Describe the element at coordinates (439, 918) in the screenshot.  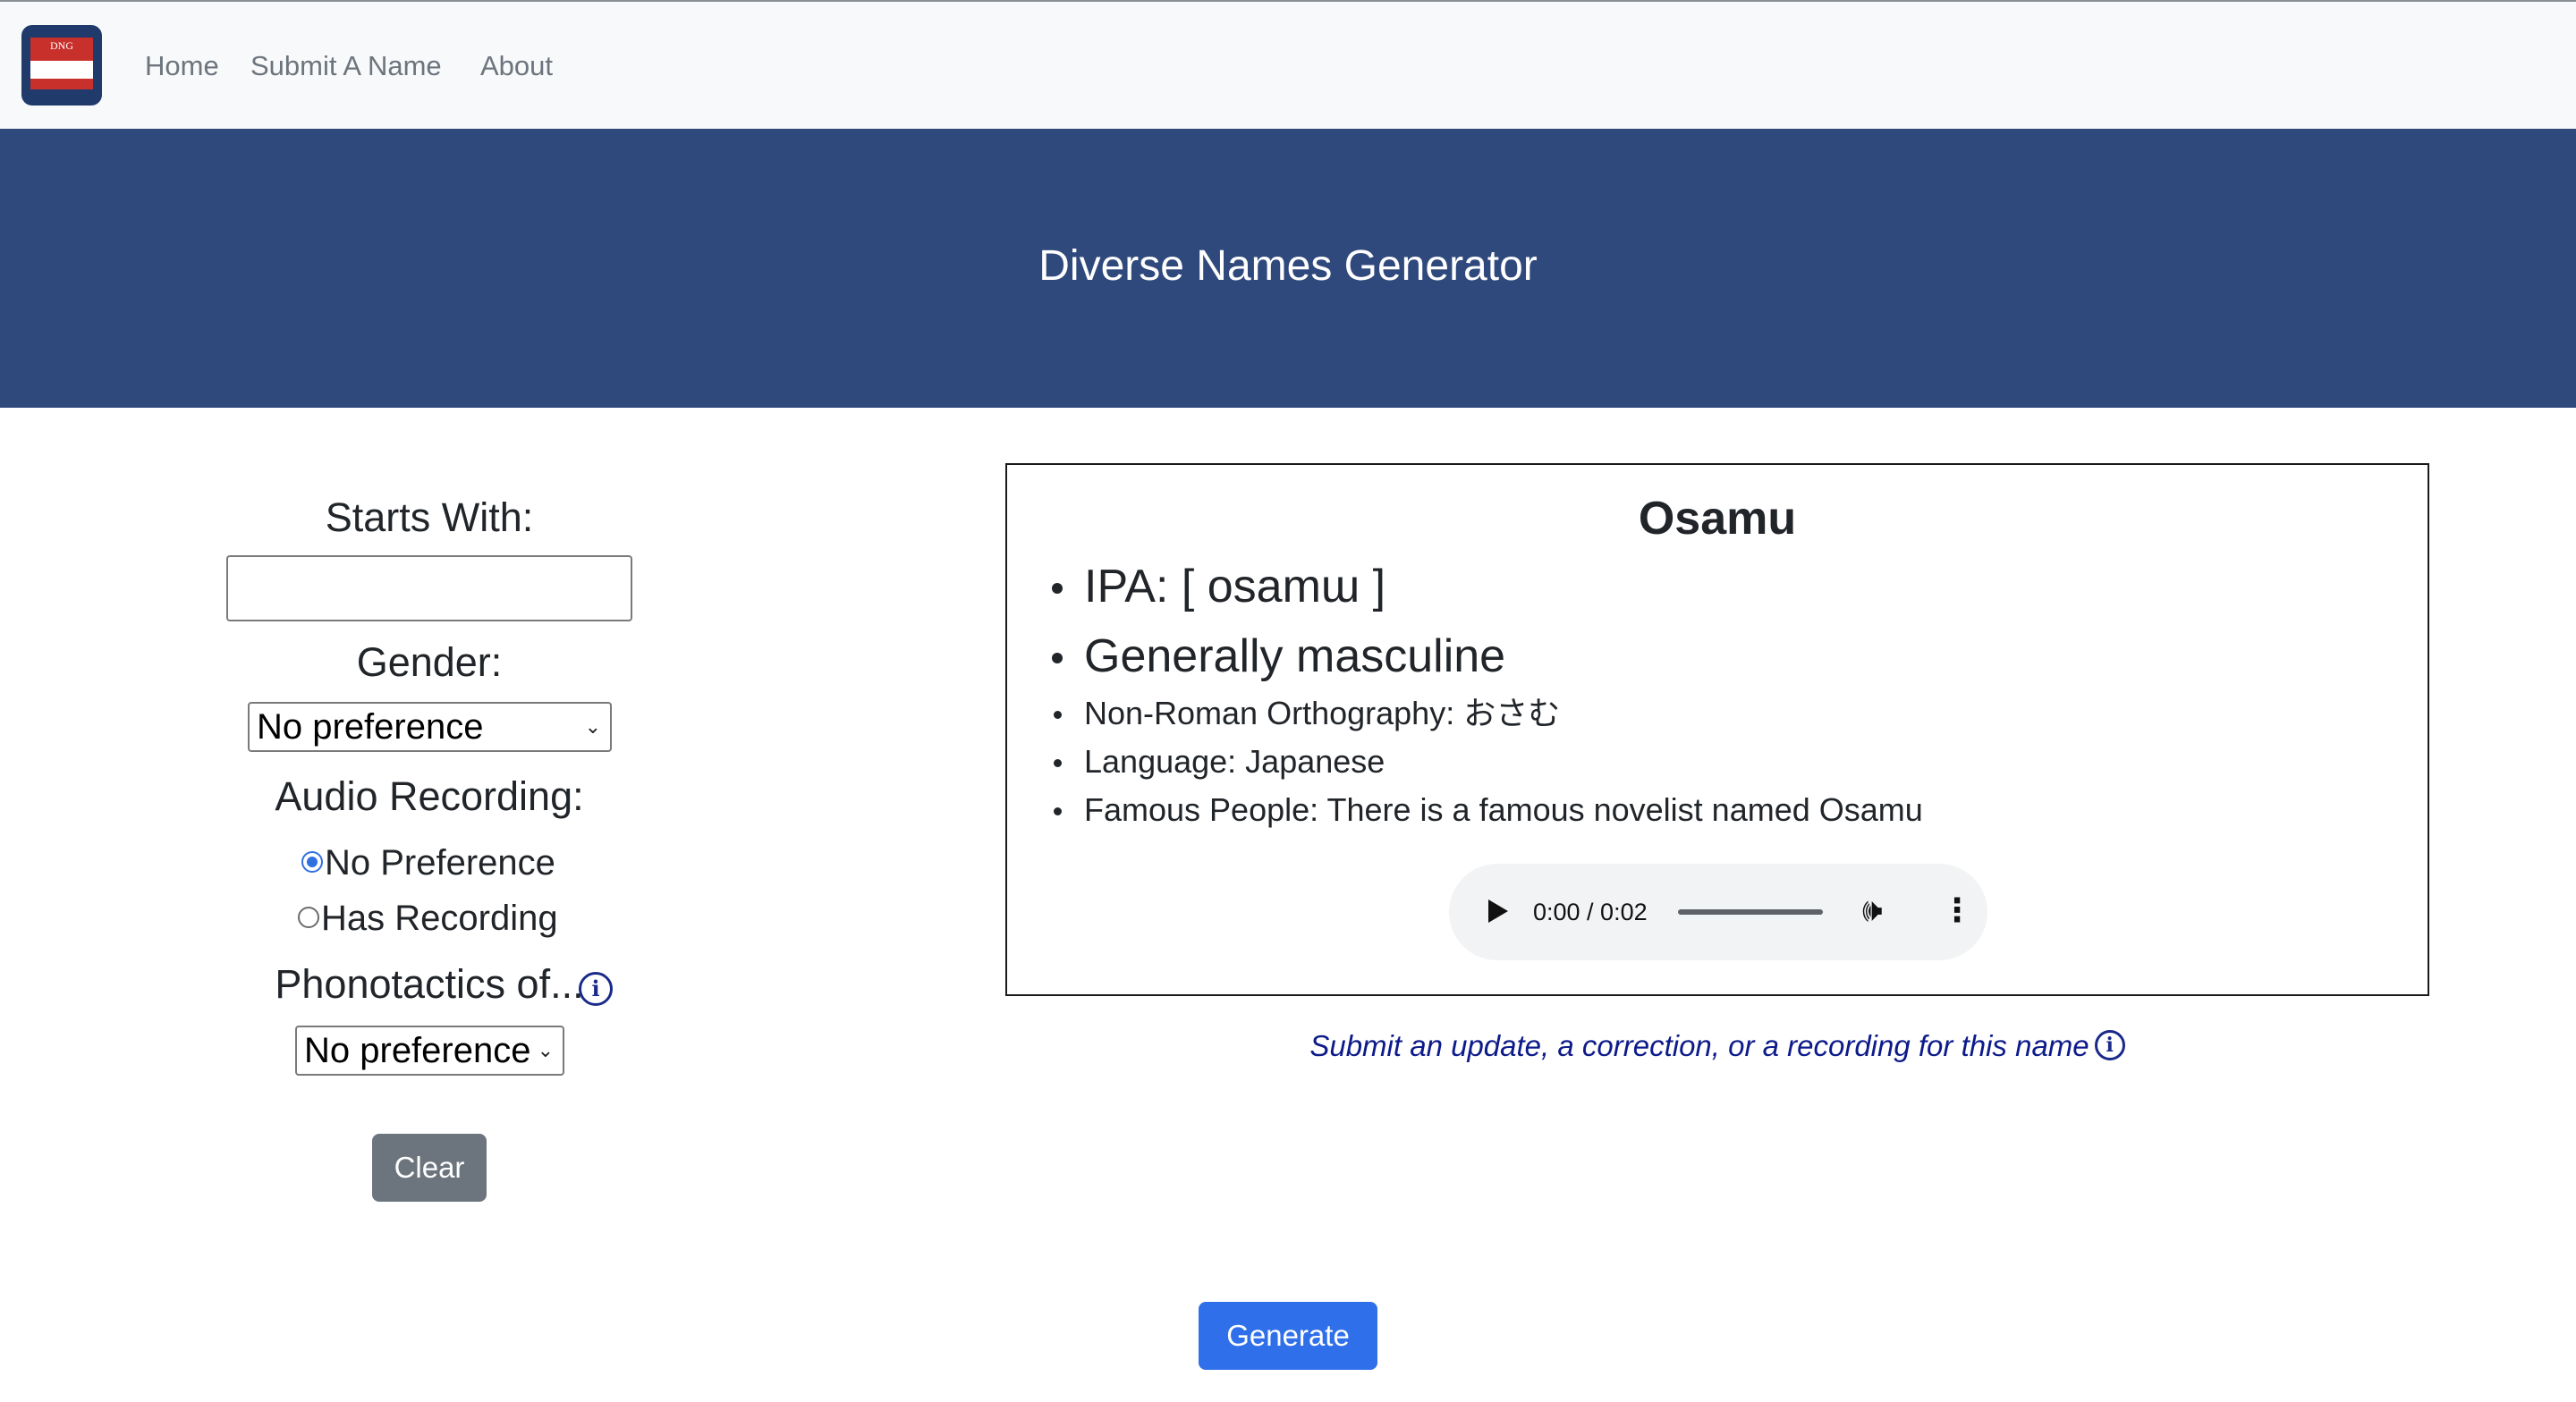
I see `radio-has-recording-label: Has Recording` at that location.